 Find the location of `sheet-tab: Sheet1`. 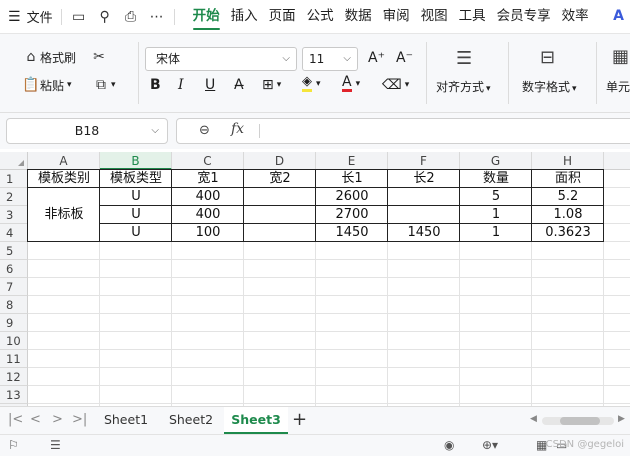

sheet-tab: Sheet1 is located at coordinates (126, 420).